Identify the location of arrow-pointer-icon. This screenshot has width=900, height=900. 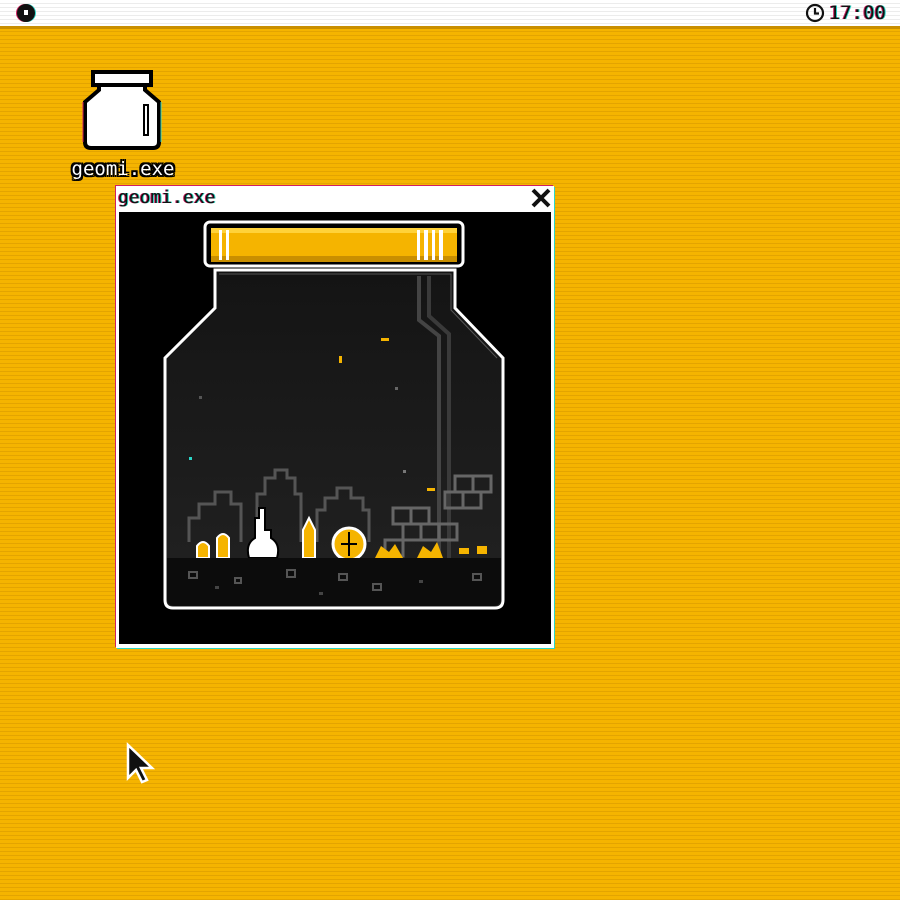
(141, 763).